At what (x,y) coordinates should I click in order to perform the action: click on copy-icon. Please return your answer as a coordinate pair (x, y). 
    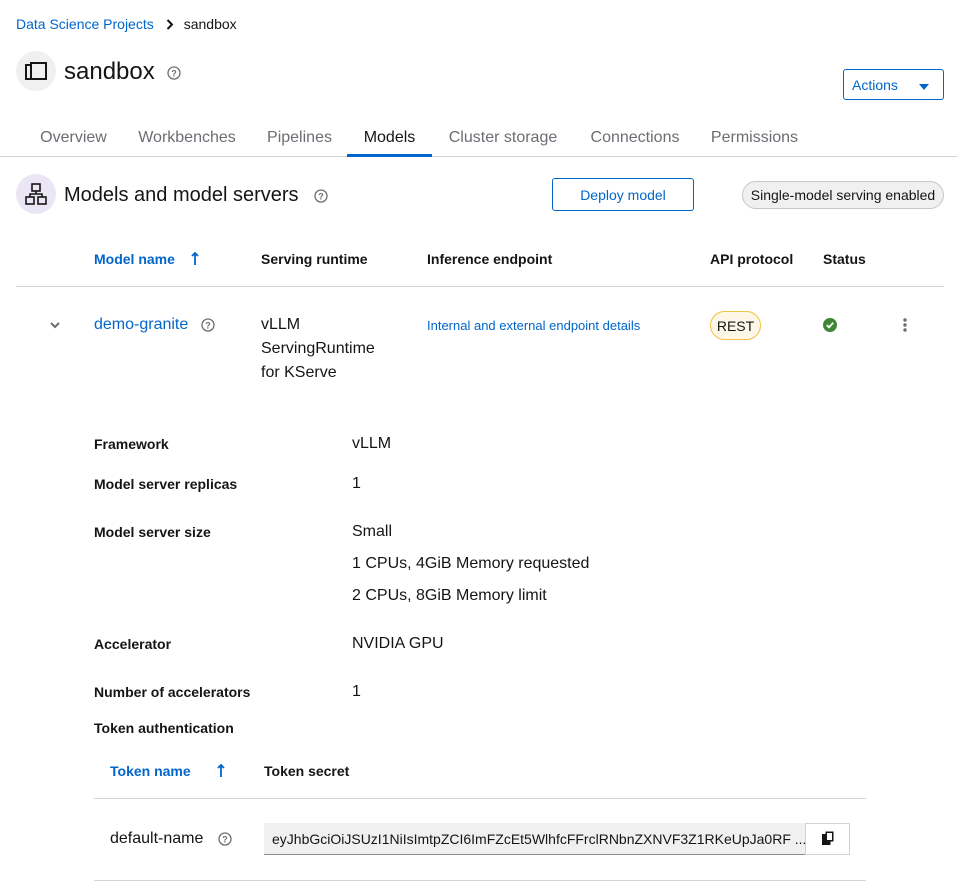
    Looking at the image, I should click on (827, 839).